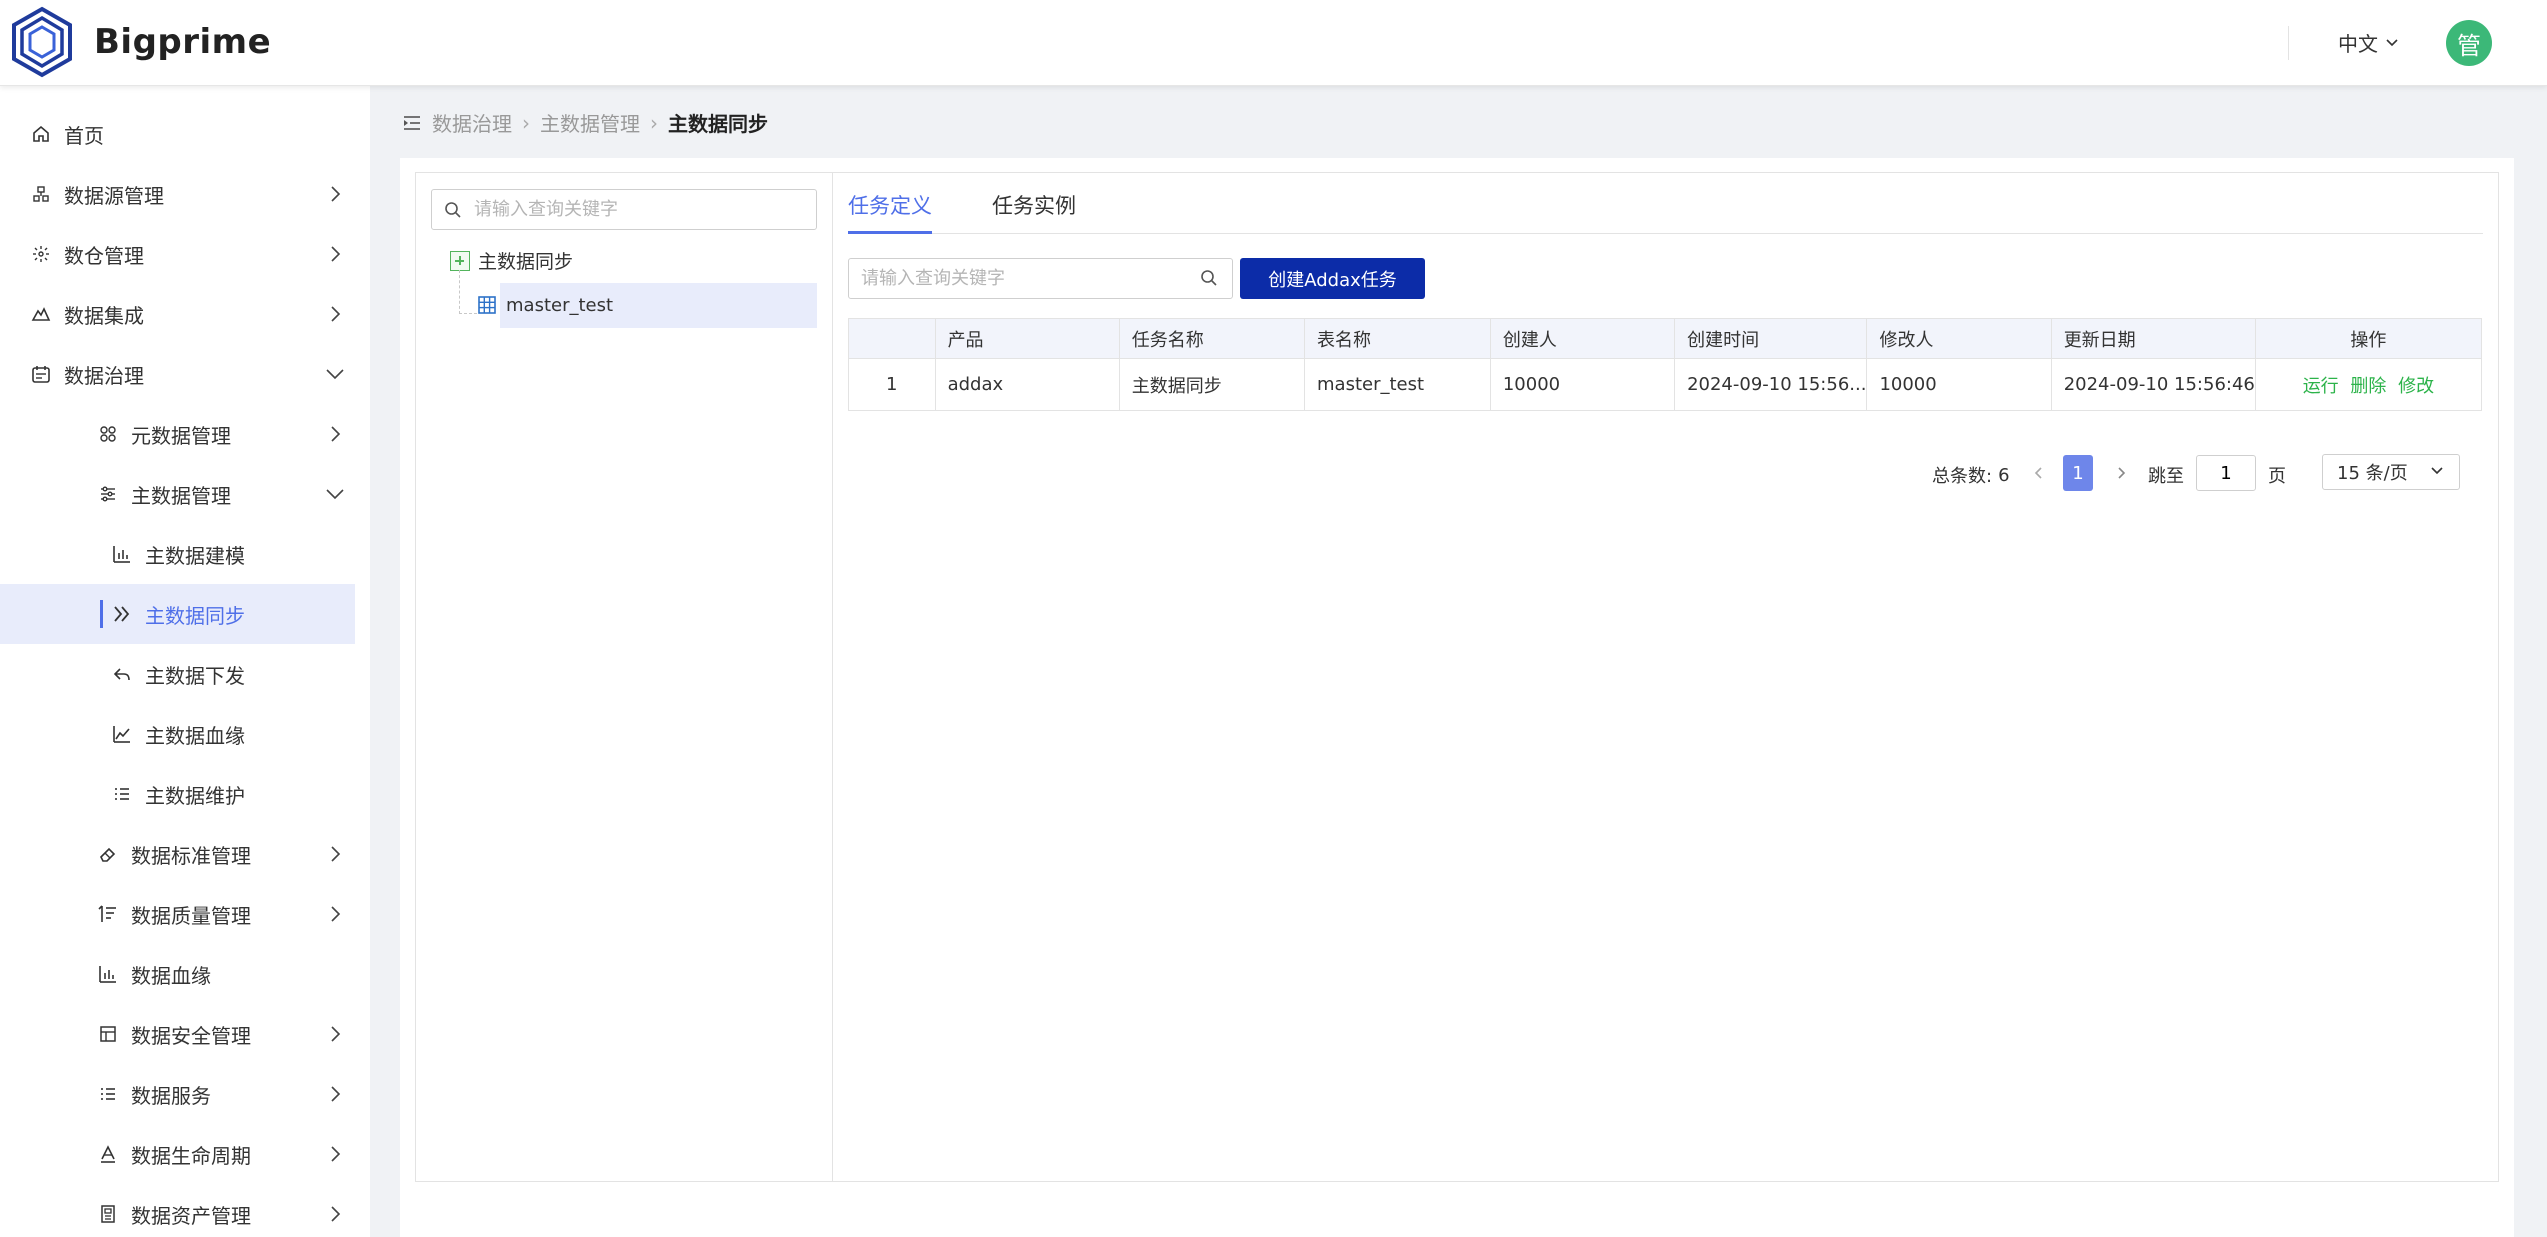 The height and width of the screenshot is (1237, 2547). What do you see at coordinates (2288, 43) in the screenshot?
I see `header-divider` at bounding box center [2288, 43].